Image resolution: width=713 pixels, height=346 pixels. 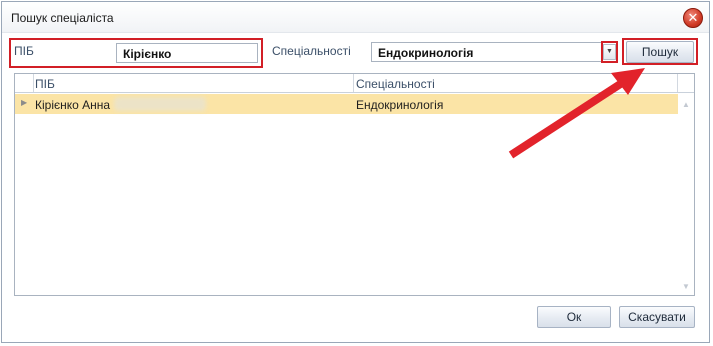 I want to click on column-header-name: ПІБ, so click(x=45, y=84).